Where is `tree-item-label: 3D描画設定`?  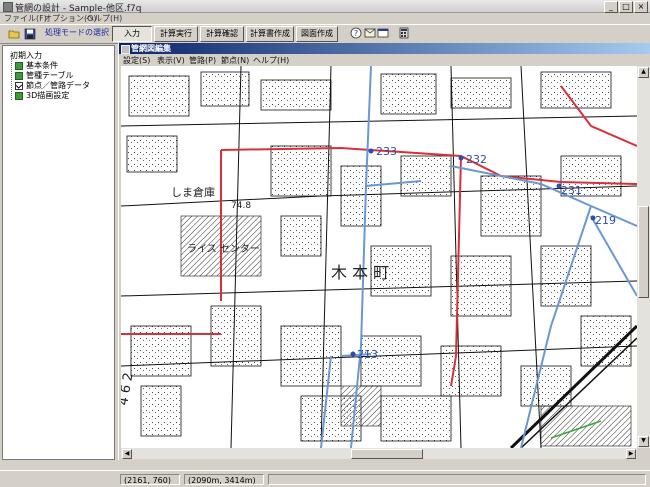
tree-item-label: 3D描画設定 is located at coordinates (48, 95).